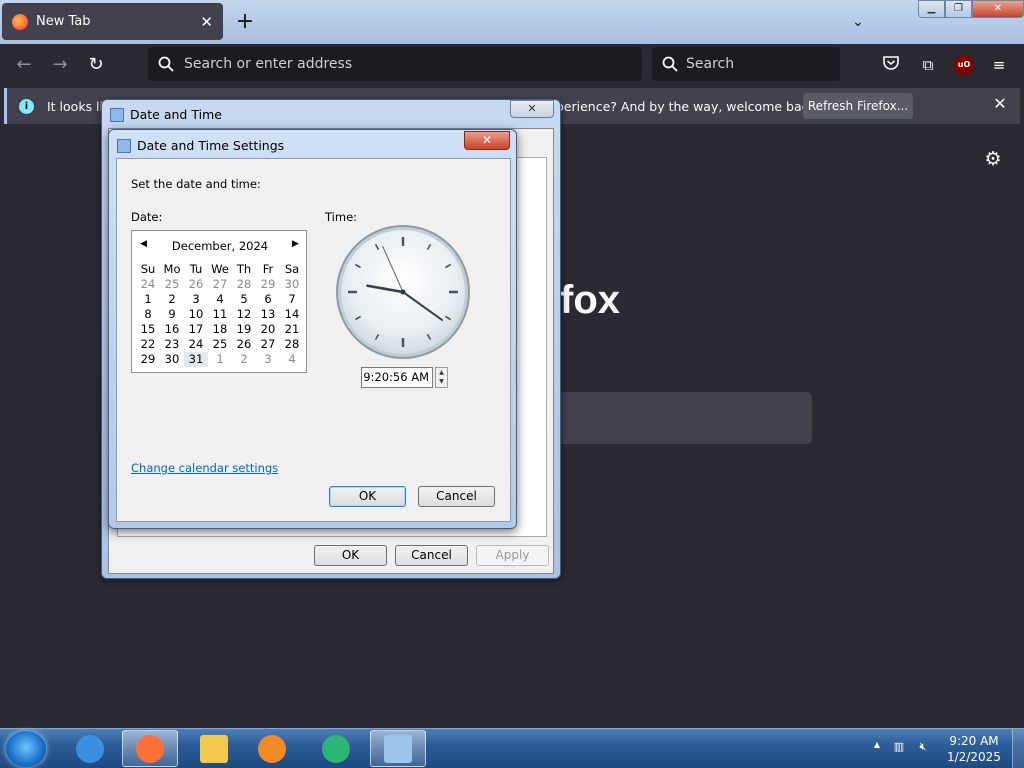 The image size is (1024, 768). Describe the element at coordinates (268, 314) in the screenshot. I see `calendar-day: 13` at that location.